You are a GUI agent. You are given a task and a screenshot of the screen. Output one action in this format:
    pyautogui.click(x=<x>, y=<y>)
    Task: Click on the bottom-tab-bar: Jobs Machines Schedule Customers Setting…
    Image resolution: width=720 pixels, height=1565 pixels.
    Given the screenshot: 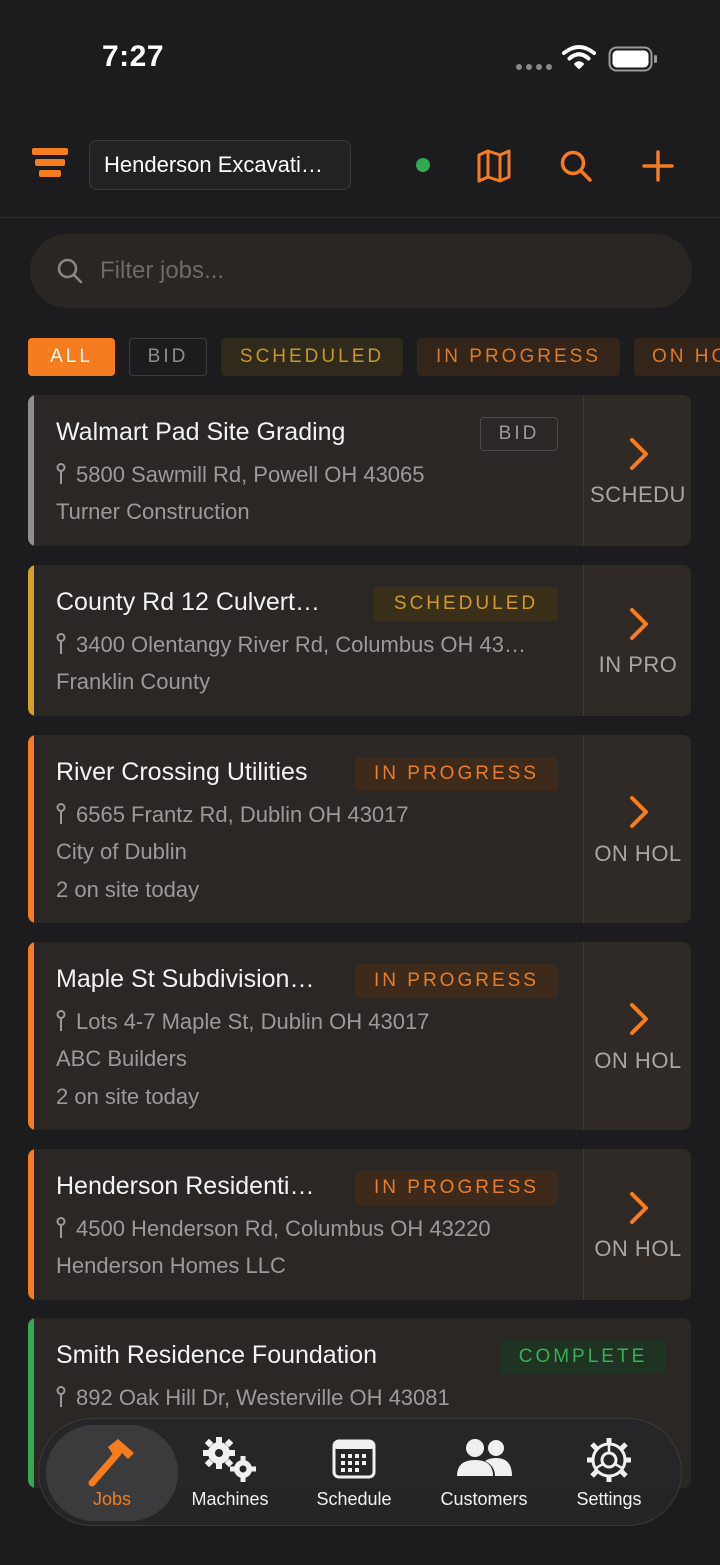 What is the action you would take?
    pyautogui.click(x=360, y=1472)
    